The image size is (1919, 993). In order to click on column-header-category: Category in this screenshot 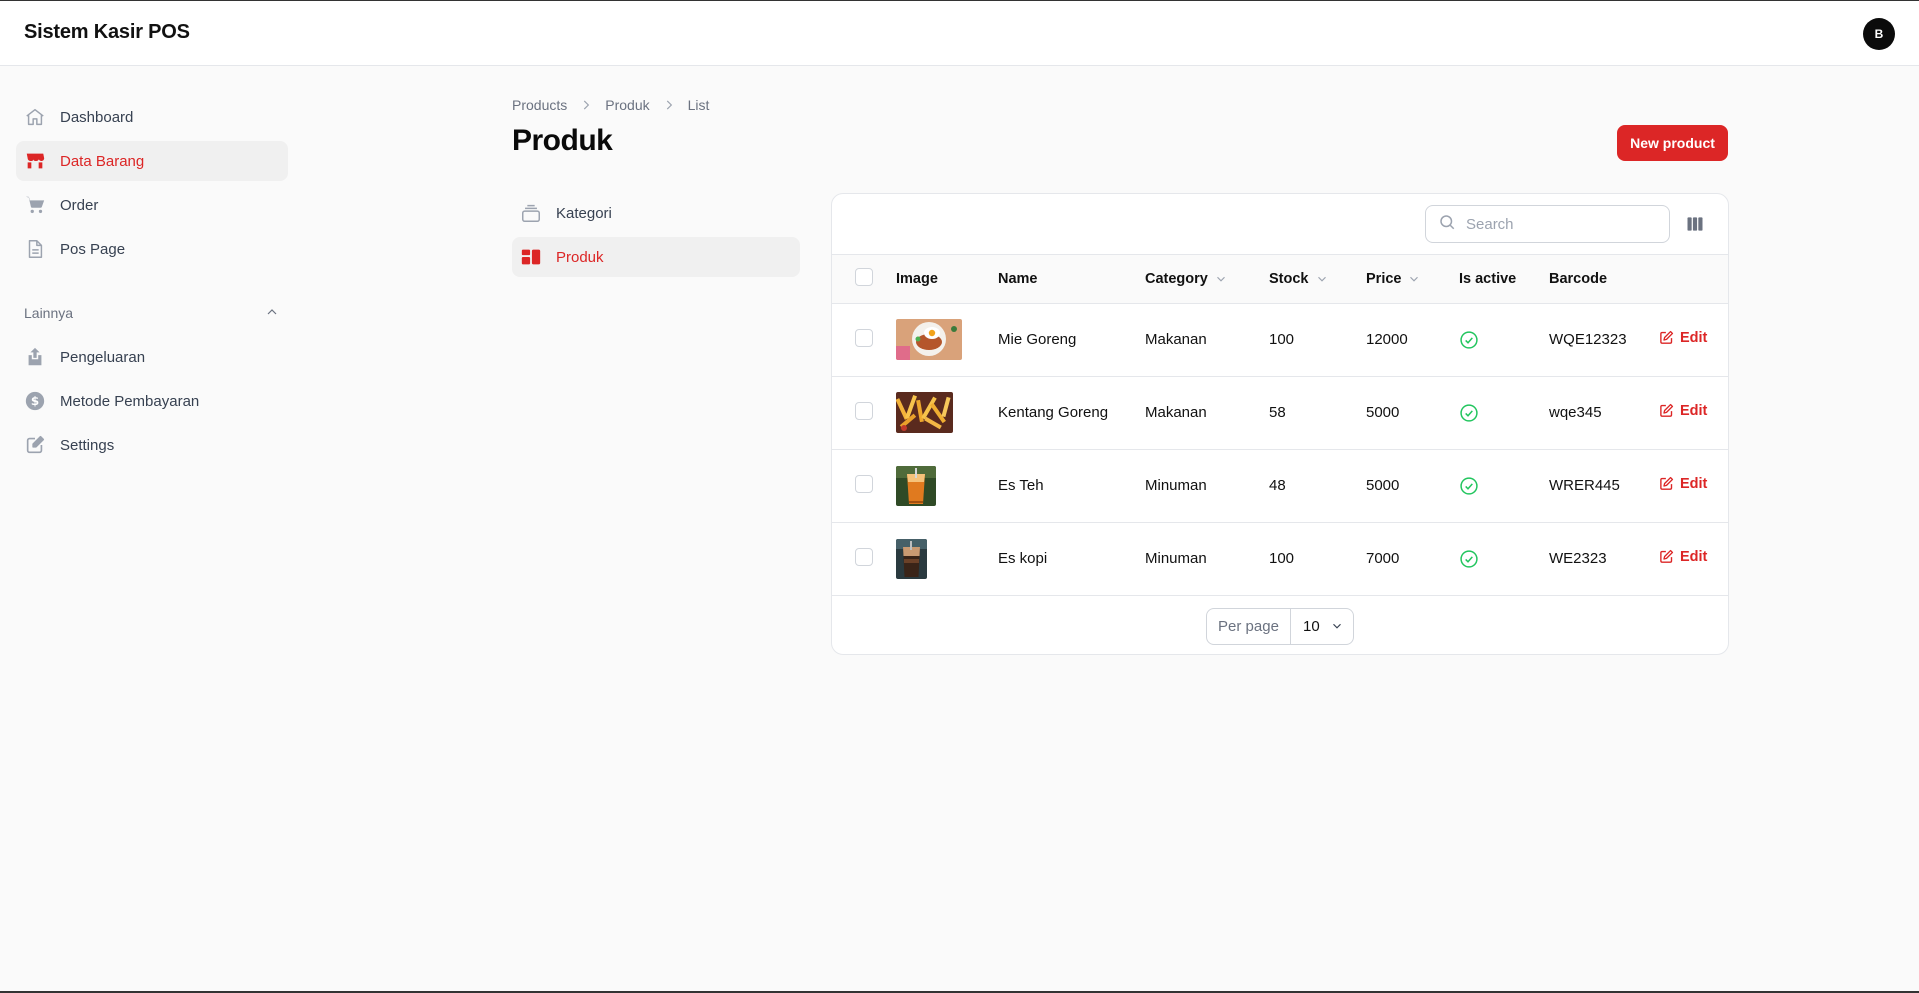, I will do `click(1186, 279)`.